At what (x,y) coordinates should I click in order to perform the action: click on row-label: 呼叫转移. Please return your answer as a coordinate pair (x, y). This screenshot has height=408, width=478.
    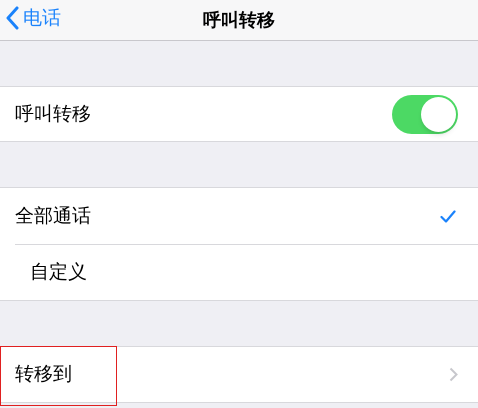
    Looking at the image, I should click on (53, 114).